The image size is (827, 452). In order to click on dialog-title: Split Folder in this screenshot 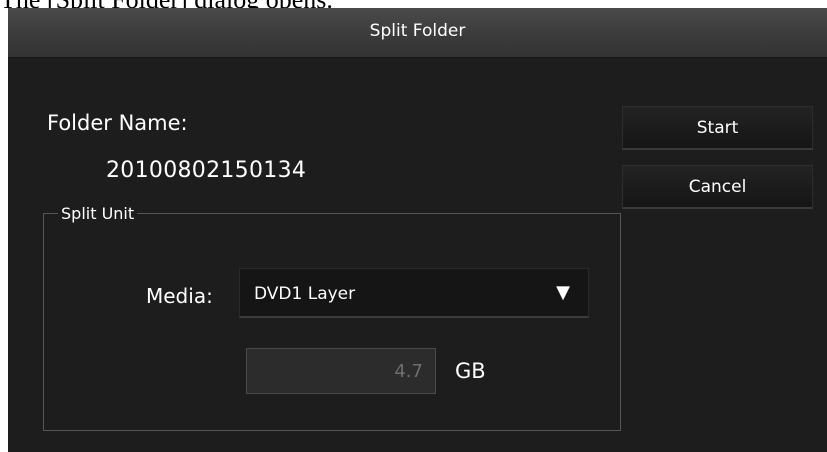, I will do `click(417, 31)`.